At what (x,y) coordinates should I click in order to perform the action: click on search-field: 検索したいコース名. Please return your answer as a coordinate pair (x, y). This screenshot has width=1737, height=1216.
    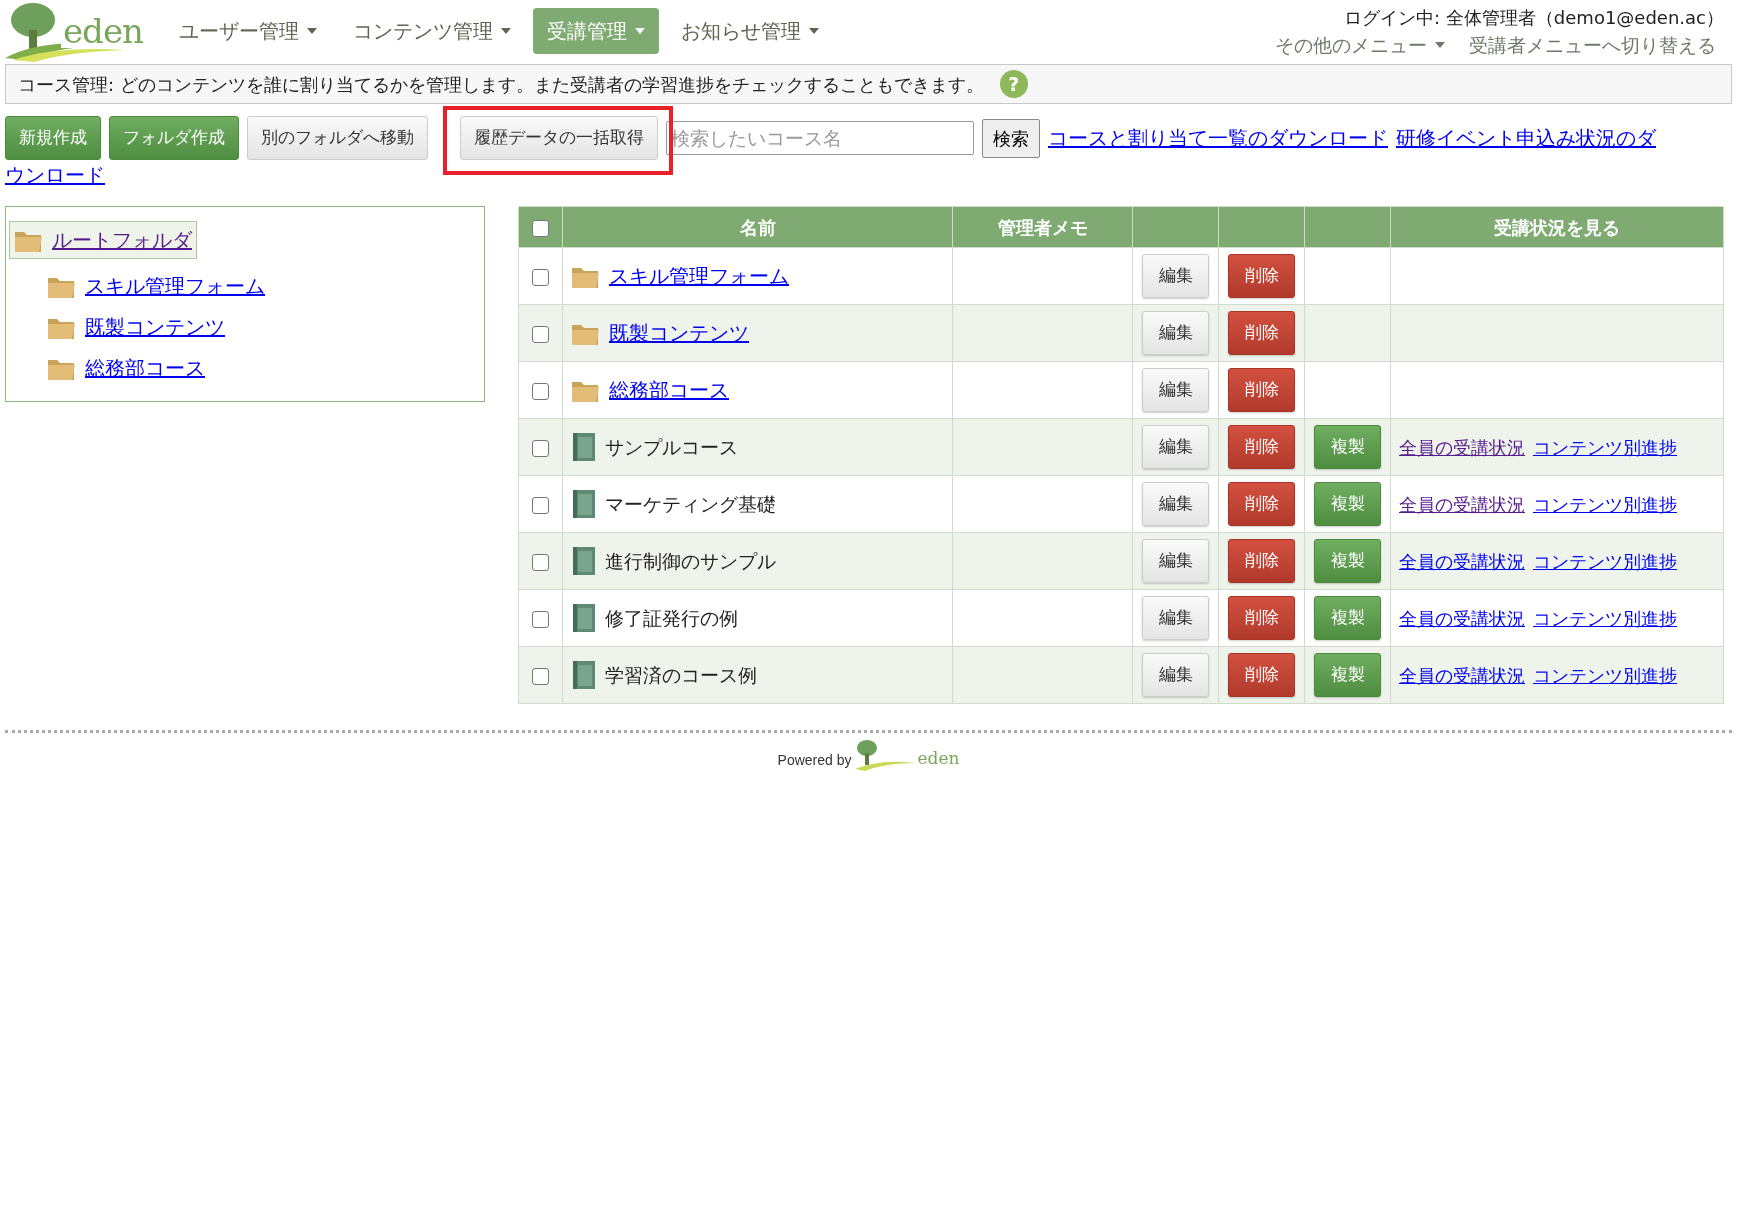
    Looking at the image, I should click on (820, 138).